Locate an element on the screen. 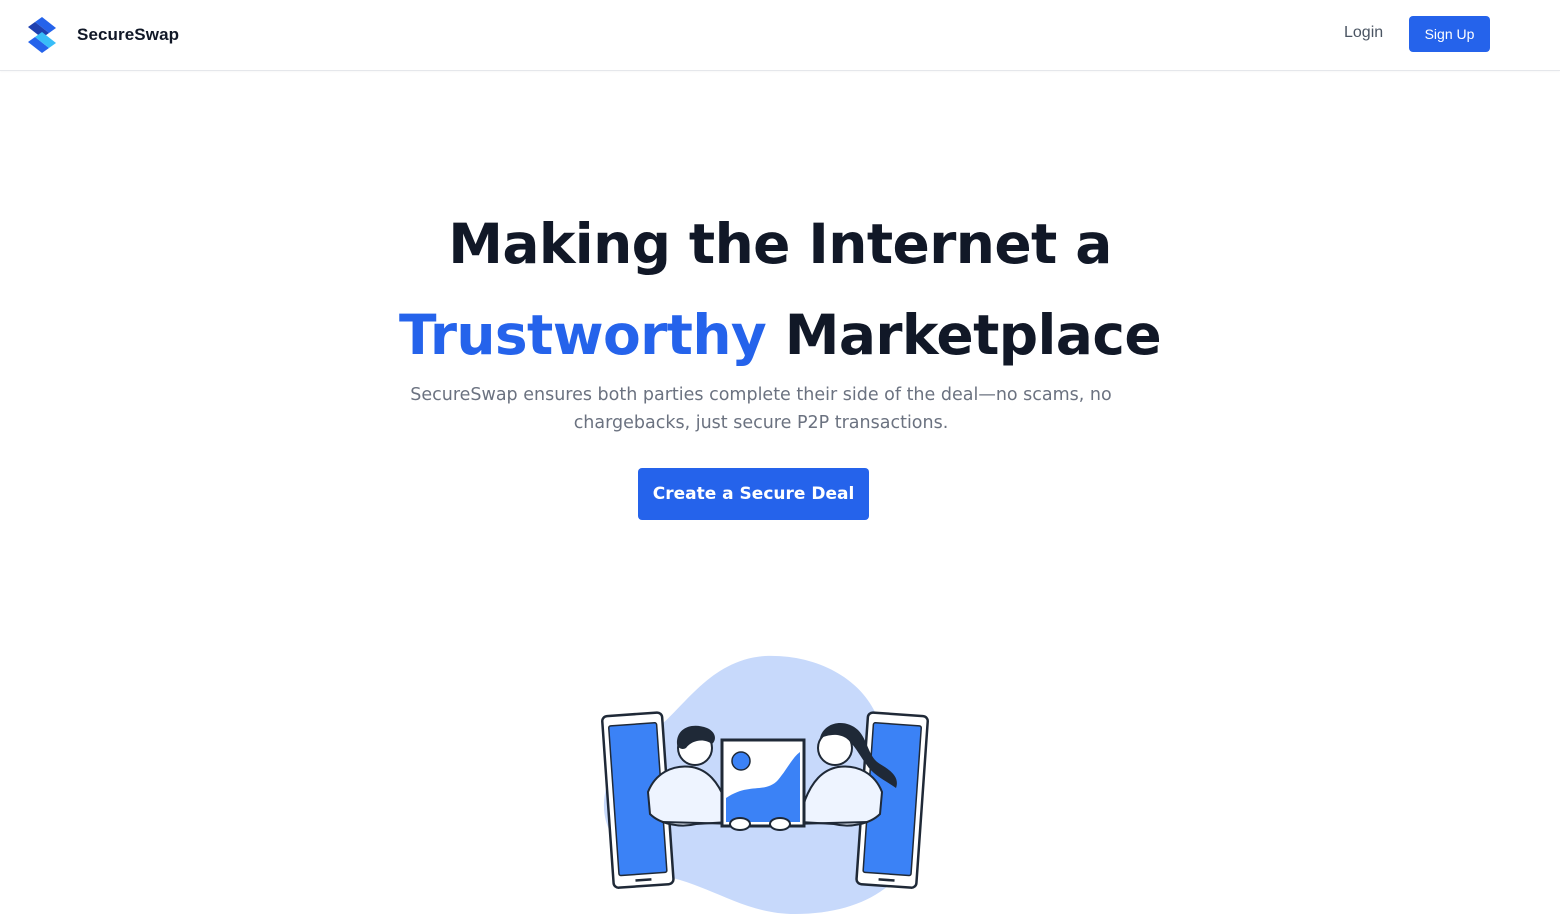  hero-title-accent: Trustworthy is located at coordinates (582, 335).